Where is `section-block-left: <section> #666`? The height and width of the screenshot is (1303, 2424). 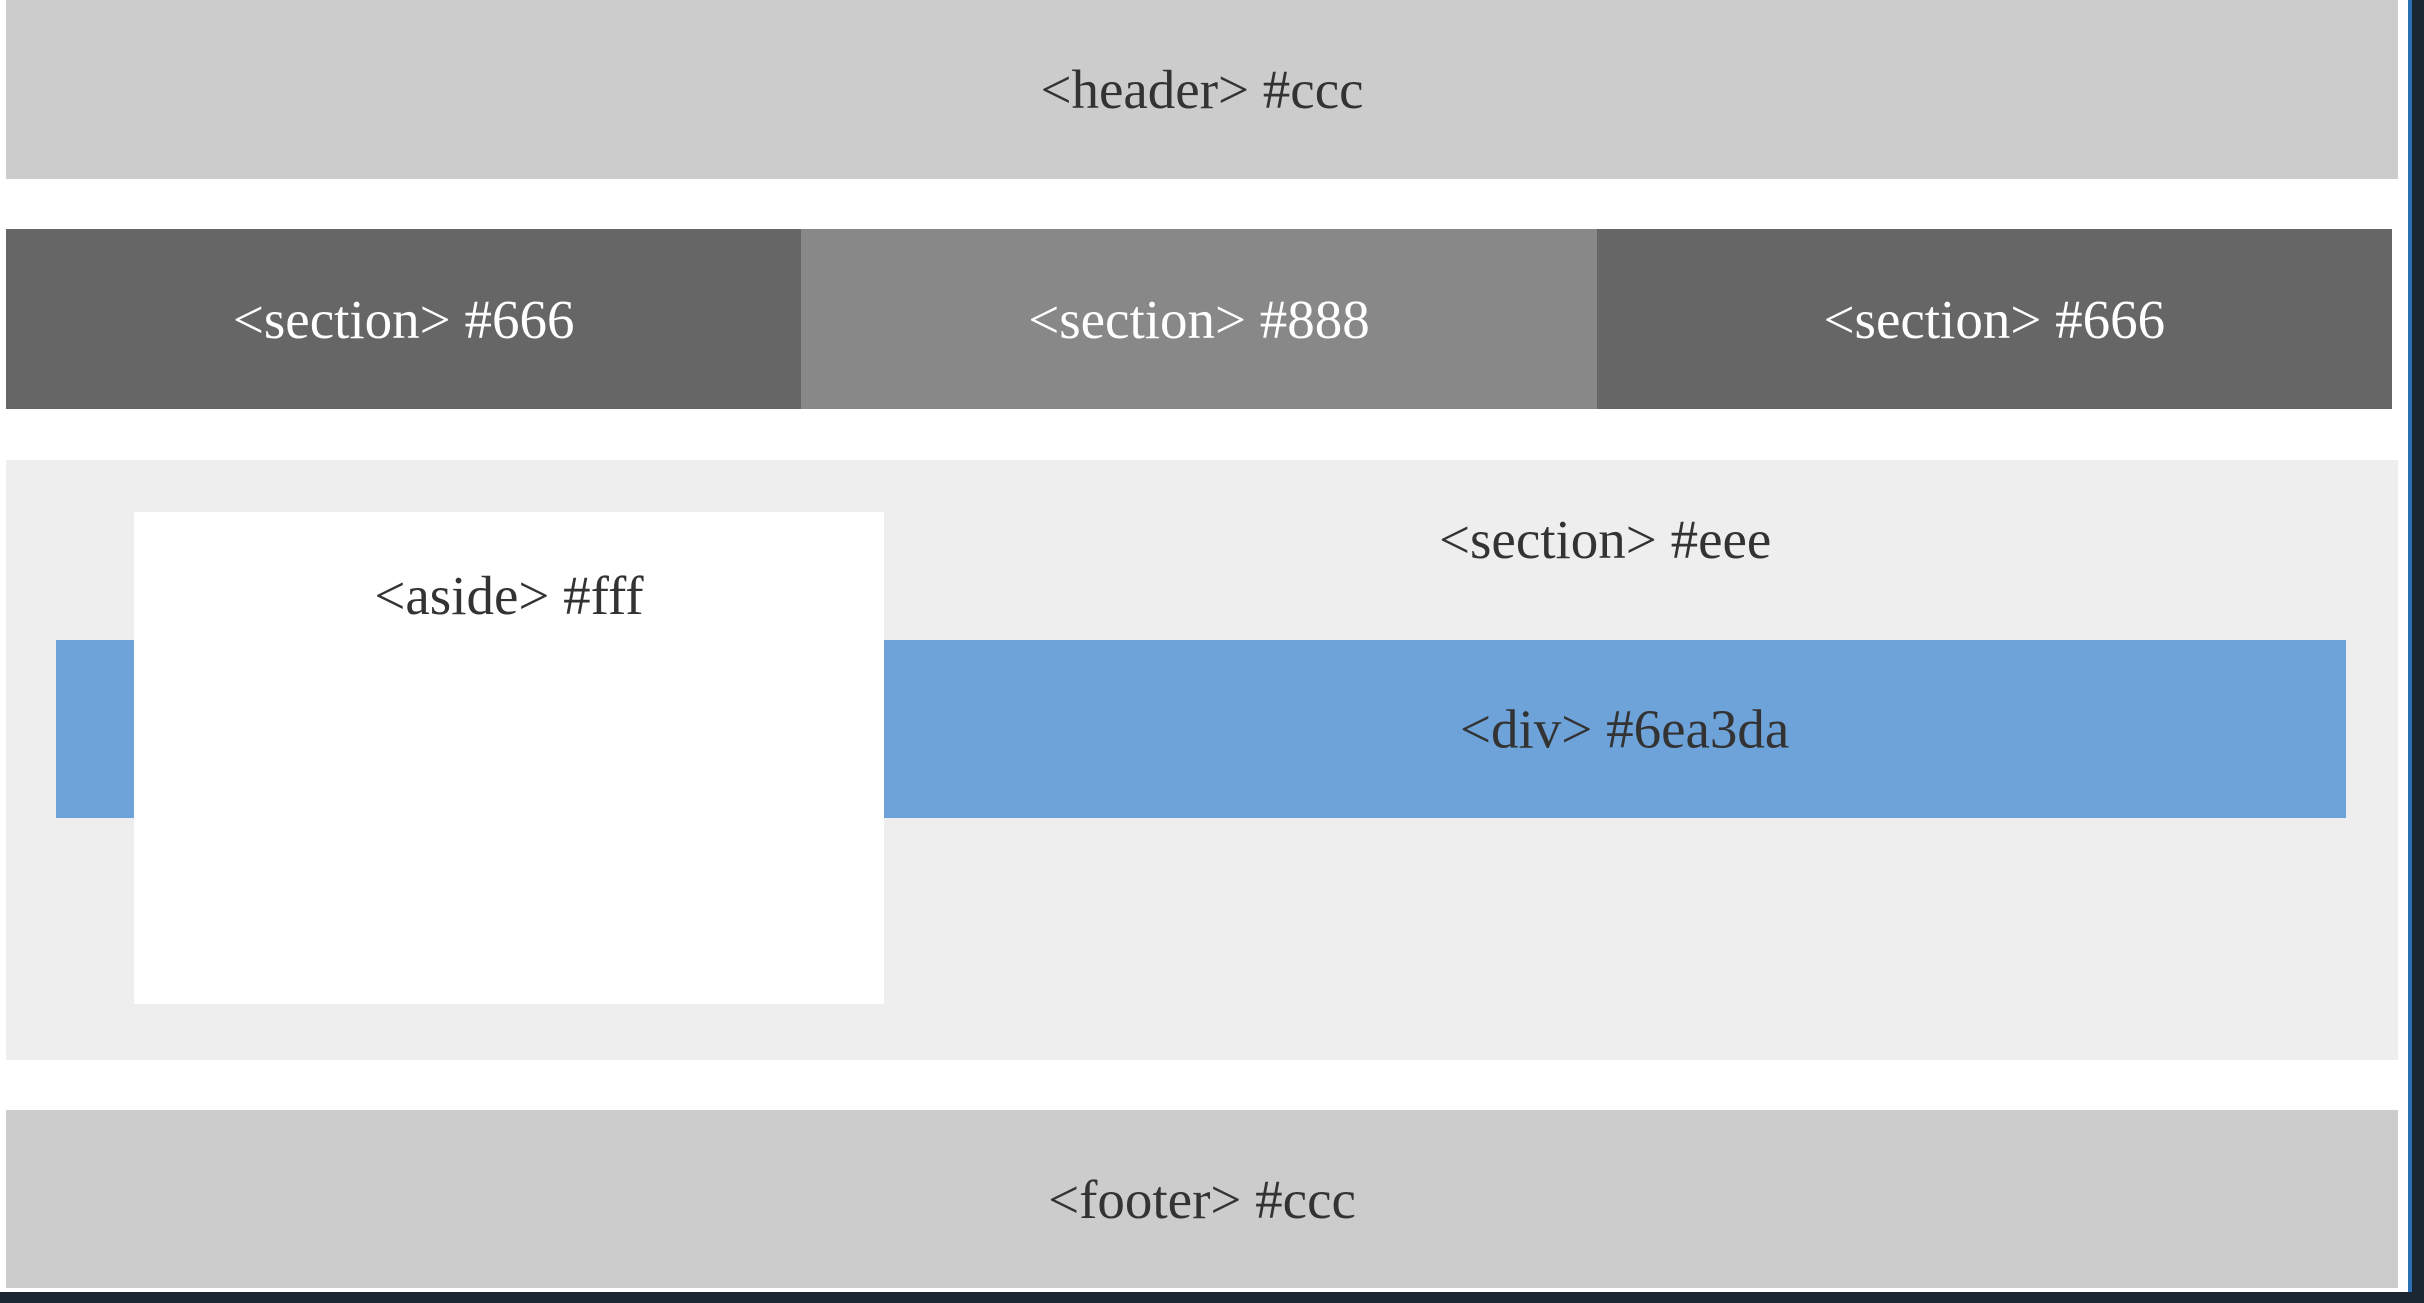
section-block-left: <section> #666 is located at coordinates (404, 319).